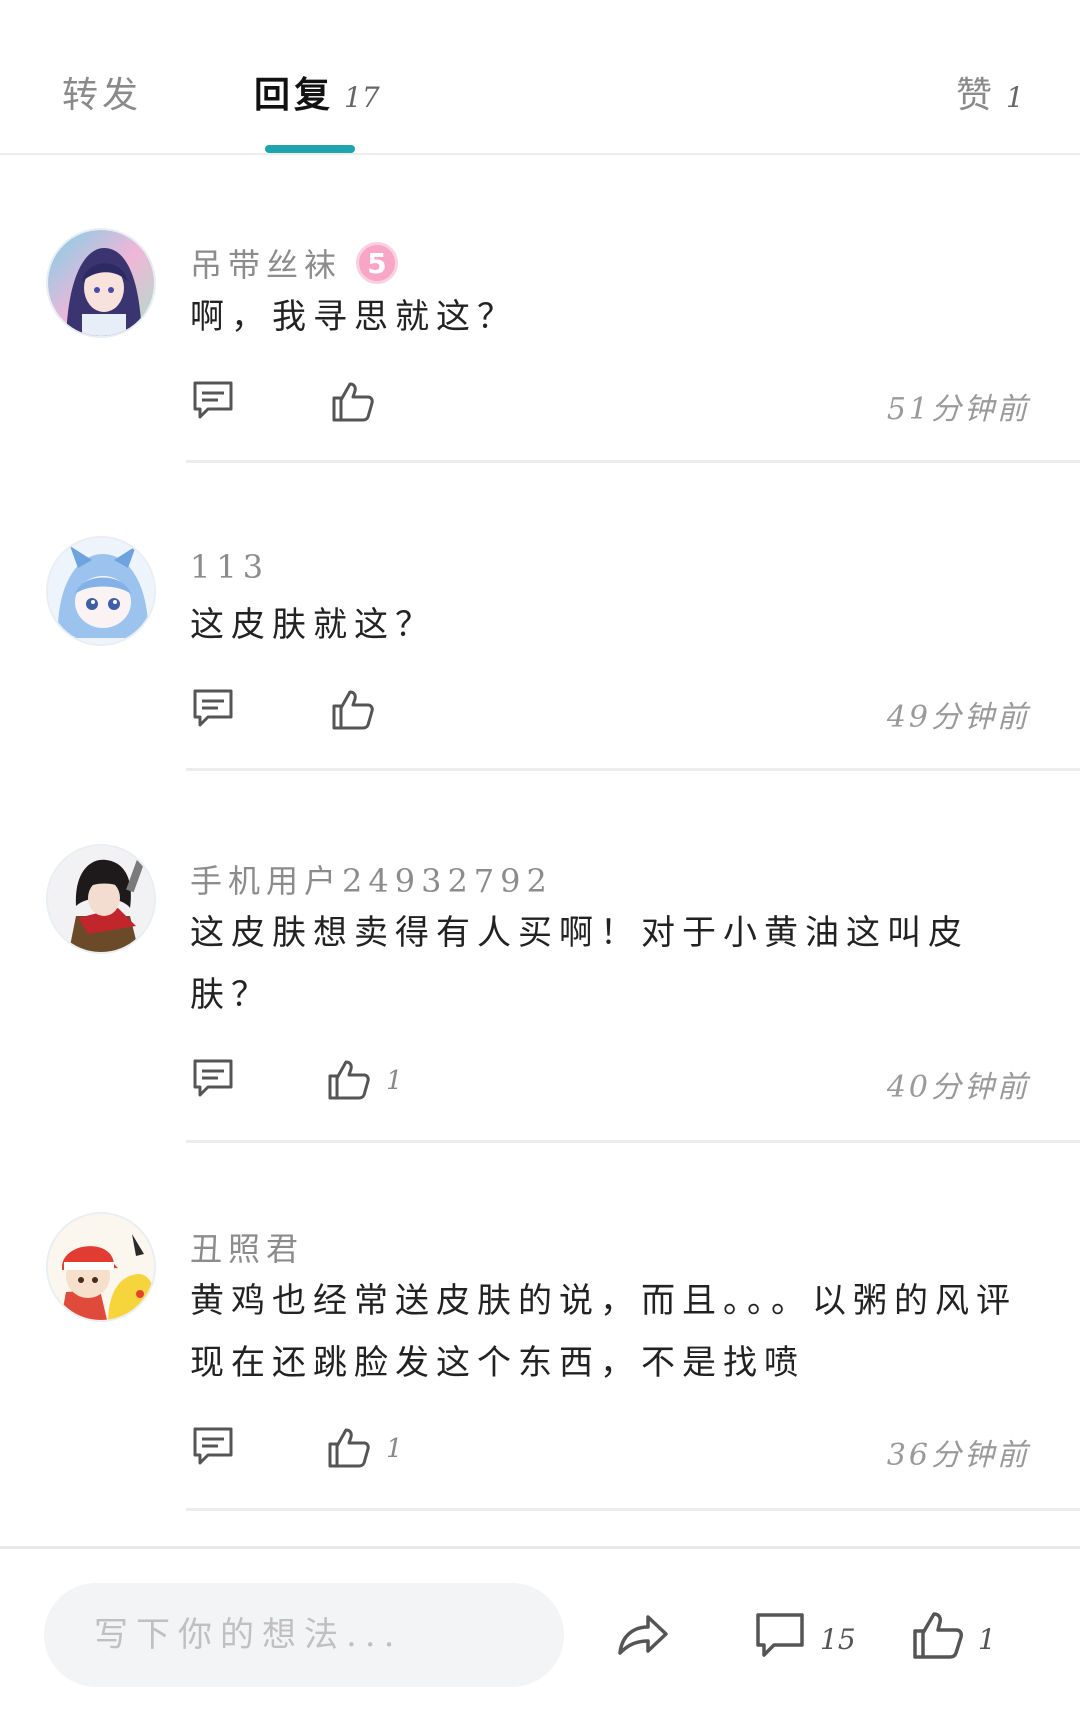 Image resolution: width=1080 pixels, height=1709 pixels. Describe the element at coordinates (958, 1087) in the screenshot. I see `comment-time: 40分钟前` at that location.